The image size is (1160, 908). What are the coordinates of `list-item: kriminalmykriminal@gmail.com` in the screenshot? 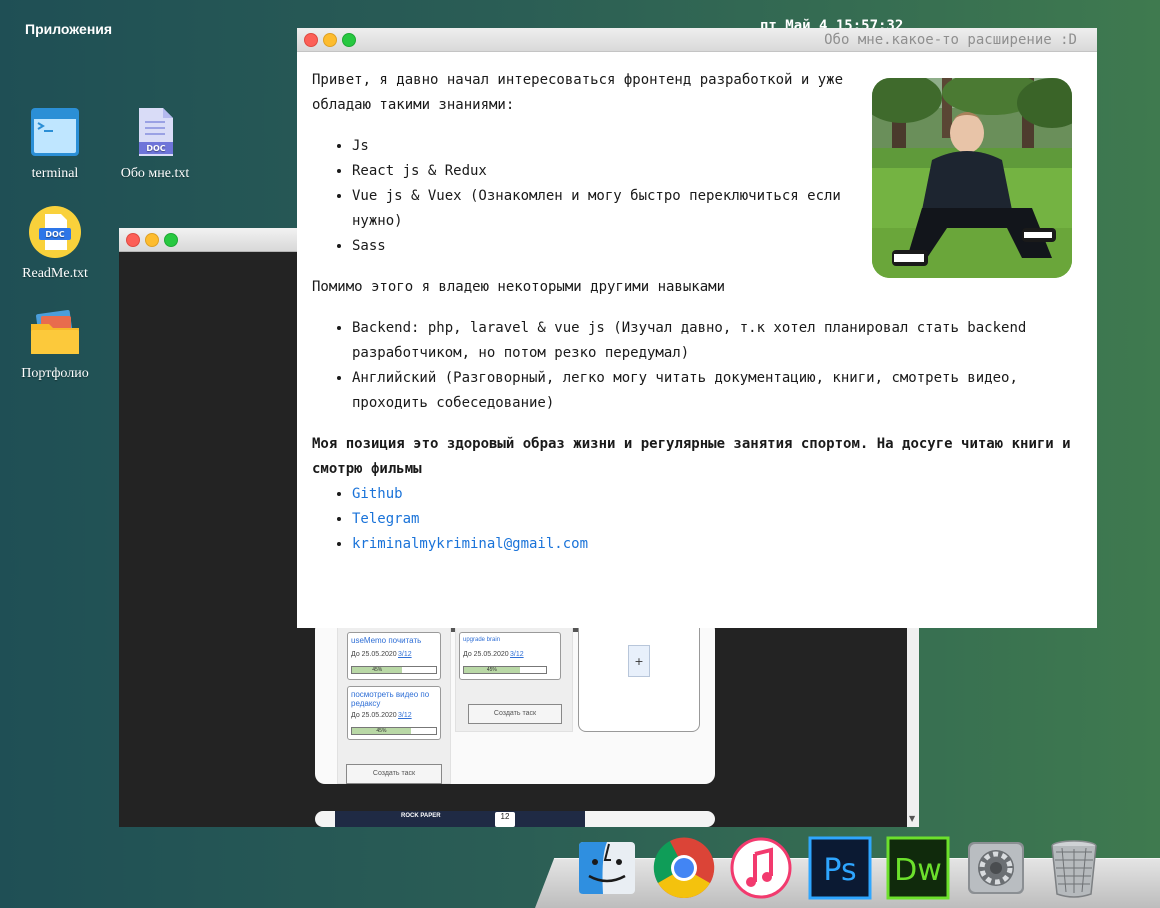 It's located at (717, 544).